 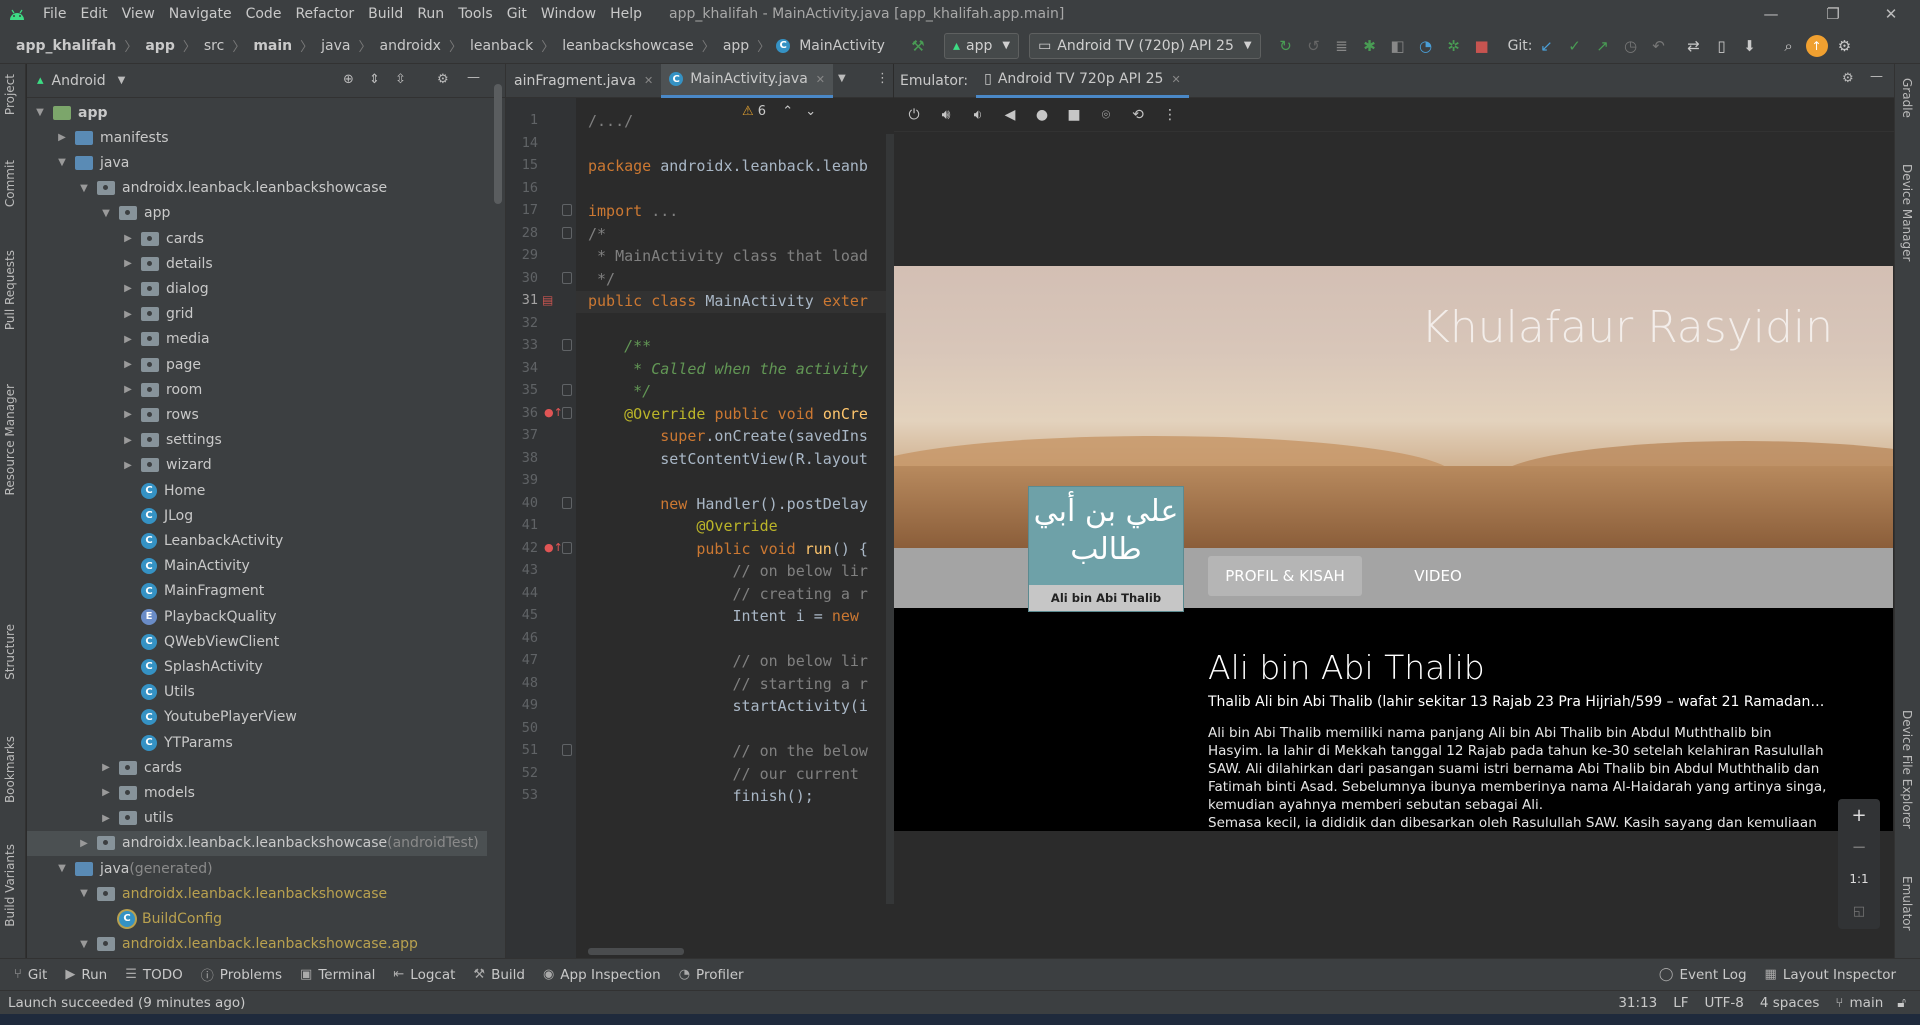 What do you see at coordinates (79, 81) in the screenshot?
I see `project-view-select: Android` at bounding box center [79, 81].